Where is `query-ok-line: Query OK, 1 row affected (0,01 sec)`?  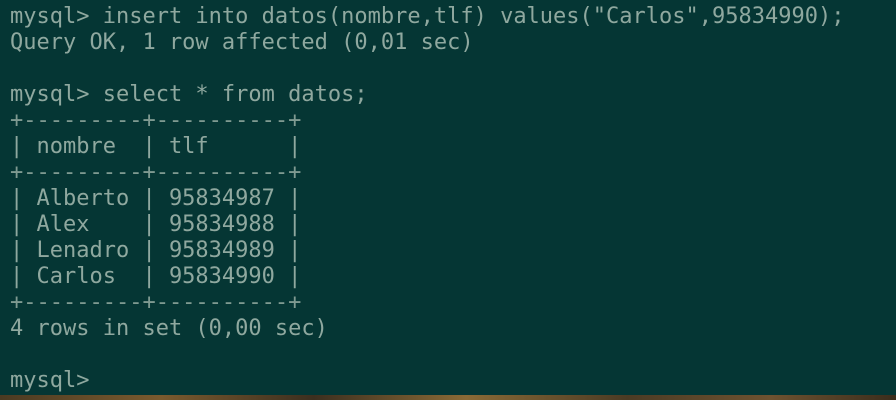 query-ok-line: Query OK, 1 row affected (0,01 sec) is located at coordinates (242, 42).